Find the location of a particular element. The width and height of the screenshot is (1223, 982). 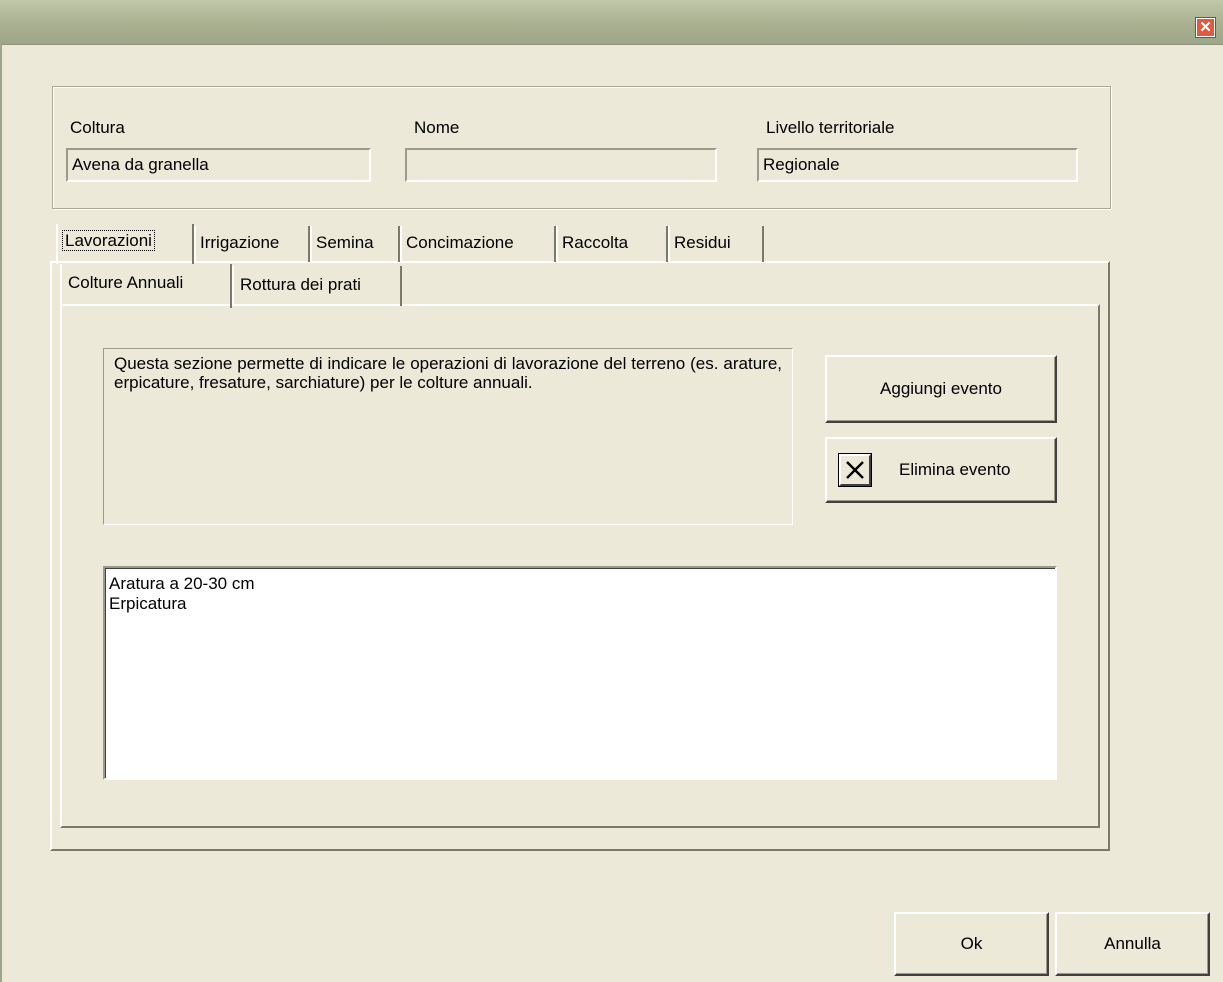

subtab-label: Rottura dei prati is located at coordinates (300, 284).